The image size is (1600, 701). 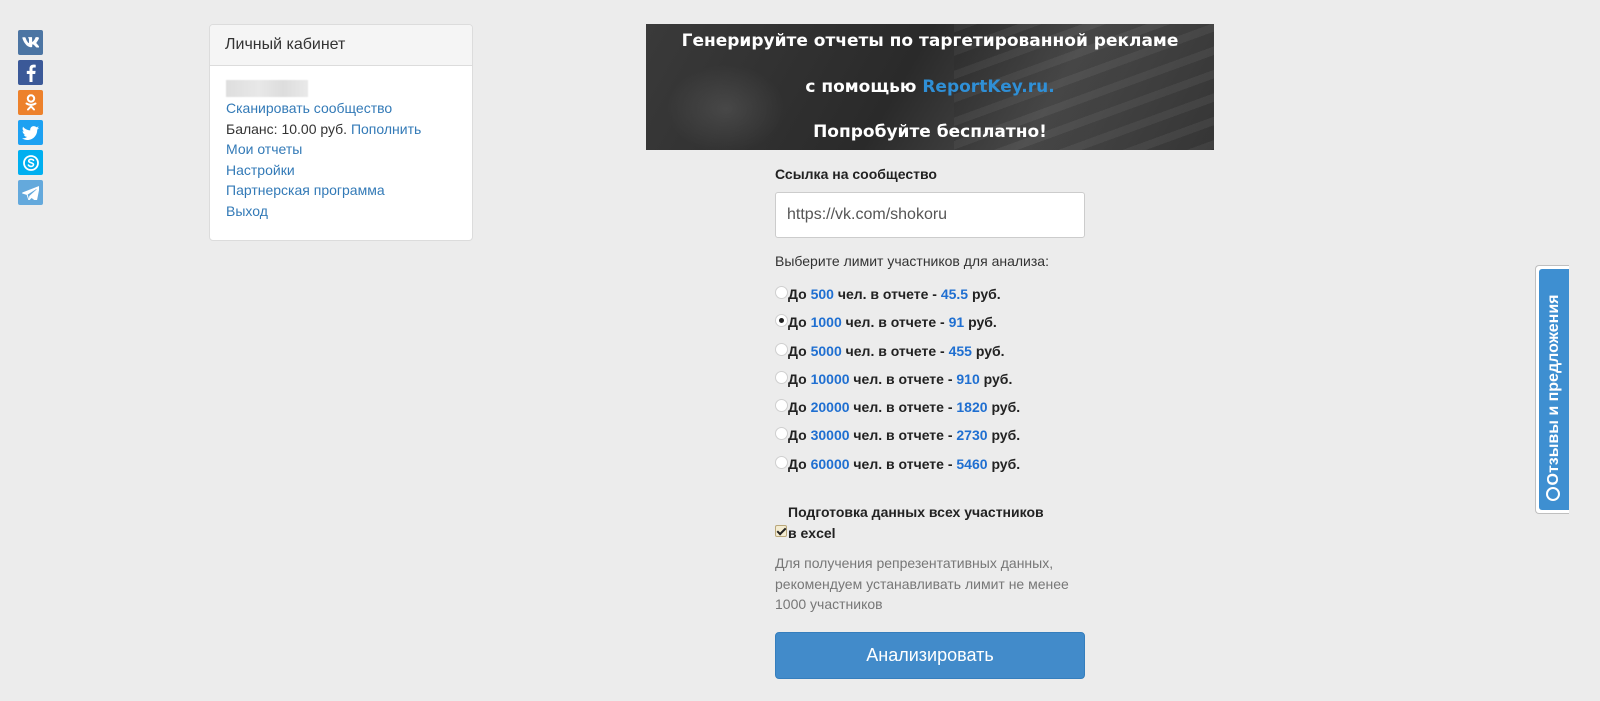 I want to click on banner-line-2: с помощью ReportKey.ru., so click(x=930, y=87).